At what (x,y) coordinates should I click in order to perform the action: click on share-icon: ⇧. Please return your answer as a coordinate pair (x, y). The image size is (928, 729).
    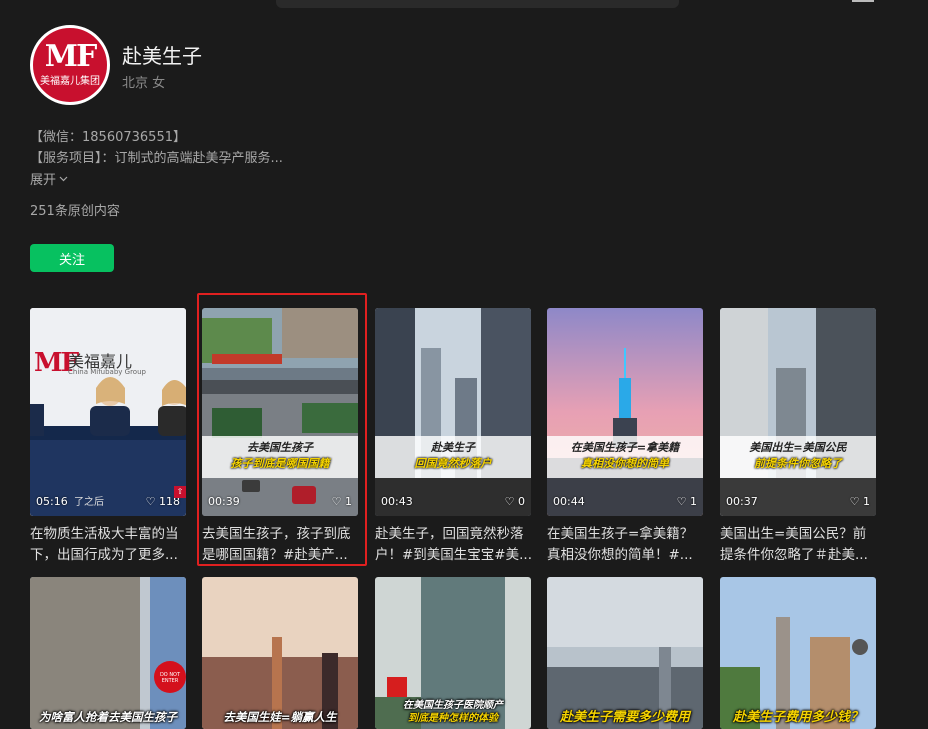
    Looking at the image, I should click on (180, 492).